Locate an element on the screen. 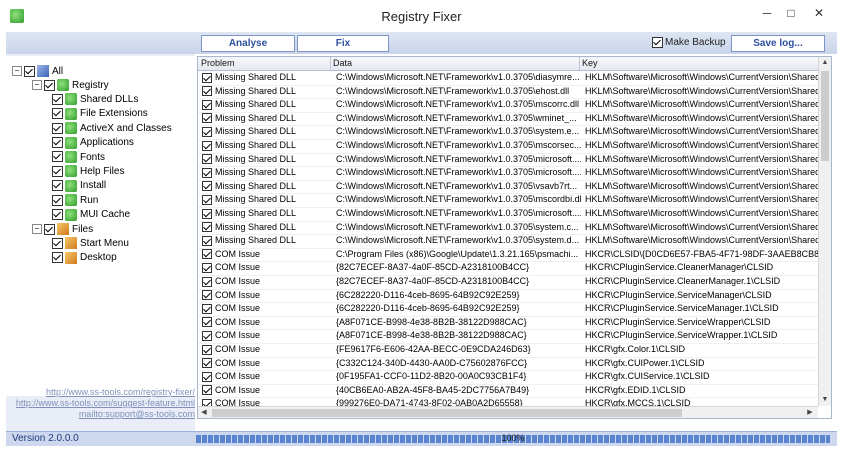 The image size is (843, 453). tree-node-files: − Files is located at coordinates (62, 230).